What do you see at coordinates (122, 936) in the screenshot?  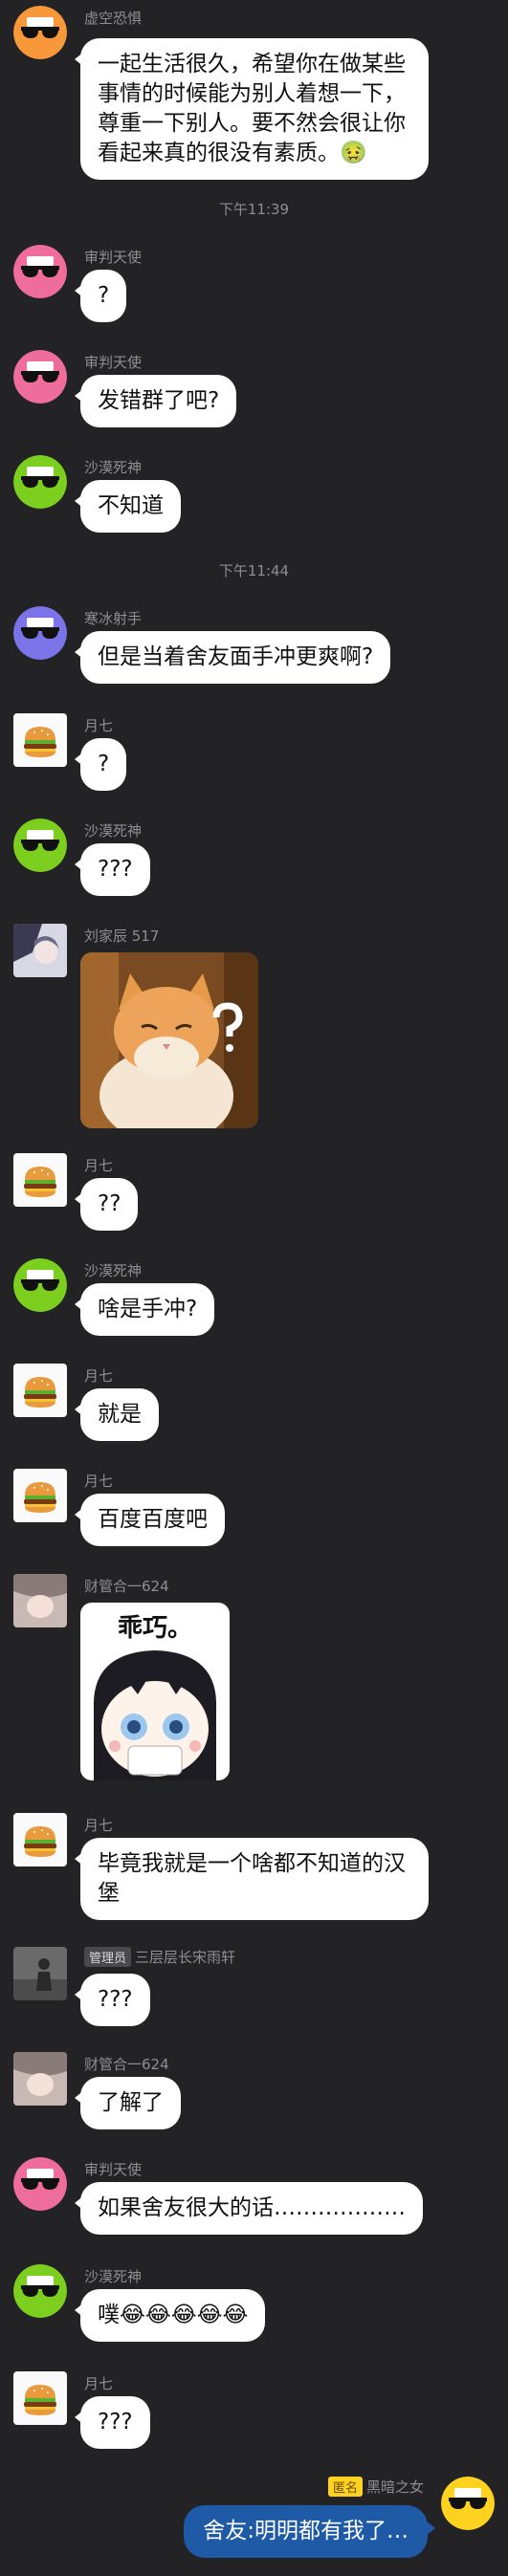 I see `sender-name: 刘家辰 517` at bounding box center [122, 936].